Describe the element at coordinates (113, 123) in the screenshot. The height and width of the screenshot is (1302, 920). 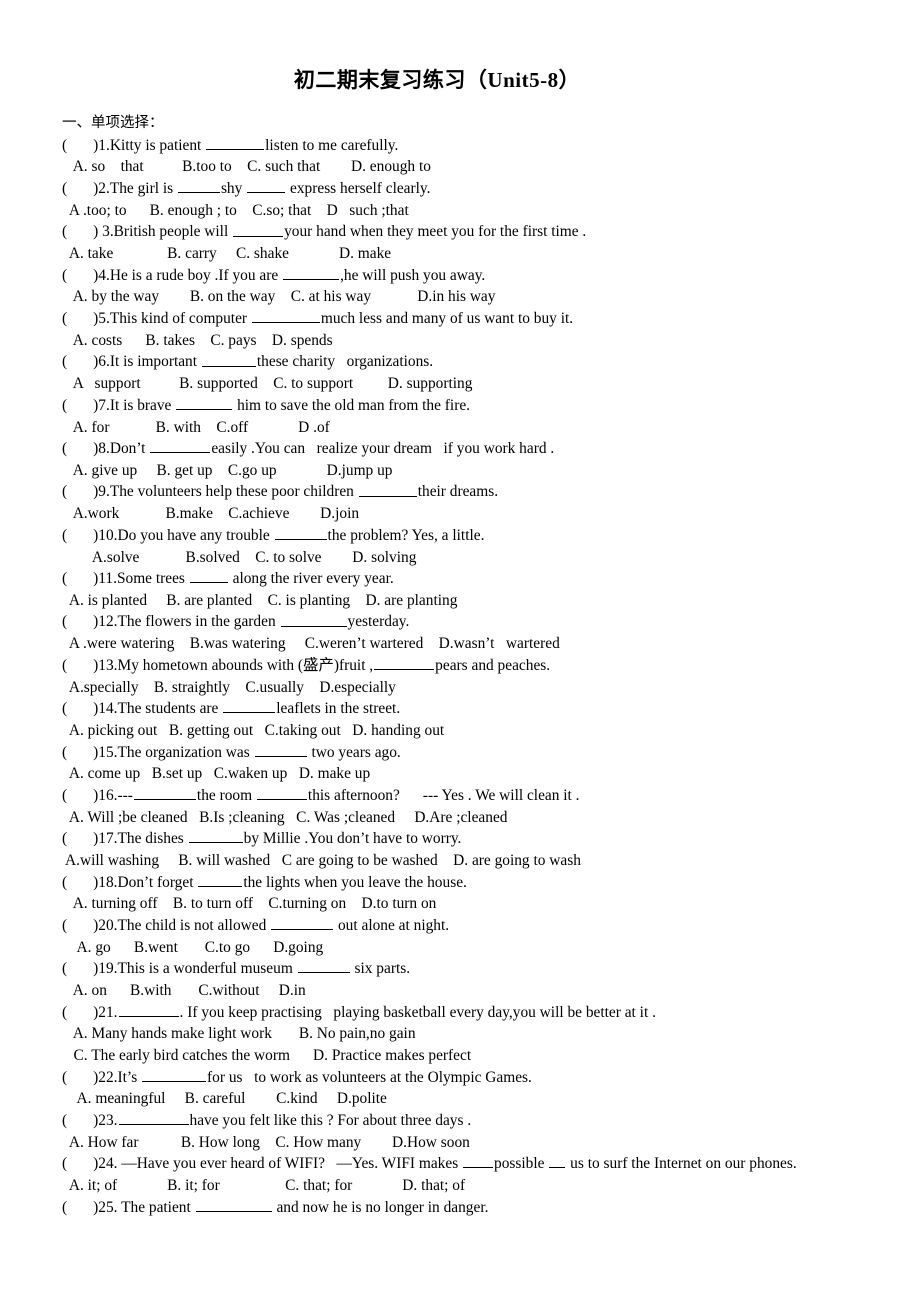
I see `section-heading: 一、单项选择：` at that location.